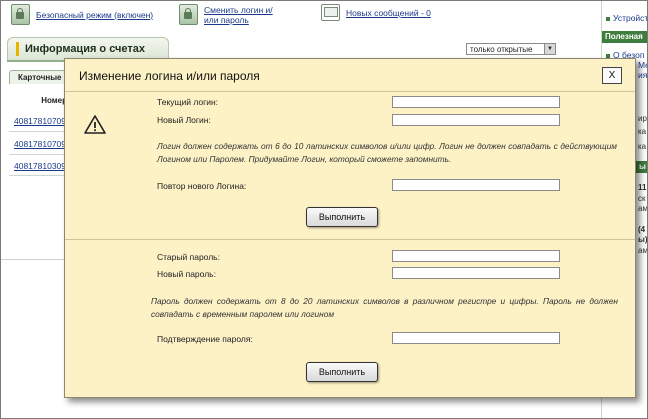 This screenshot has width=648, height=419. Describe the element at coordinates (188, 257) in the screenshot. I see `old-password-label: Старый пароль:` at that location.